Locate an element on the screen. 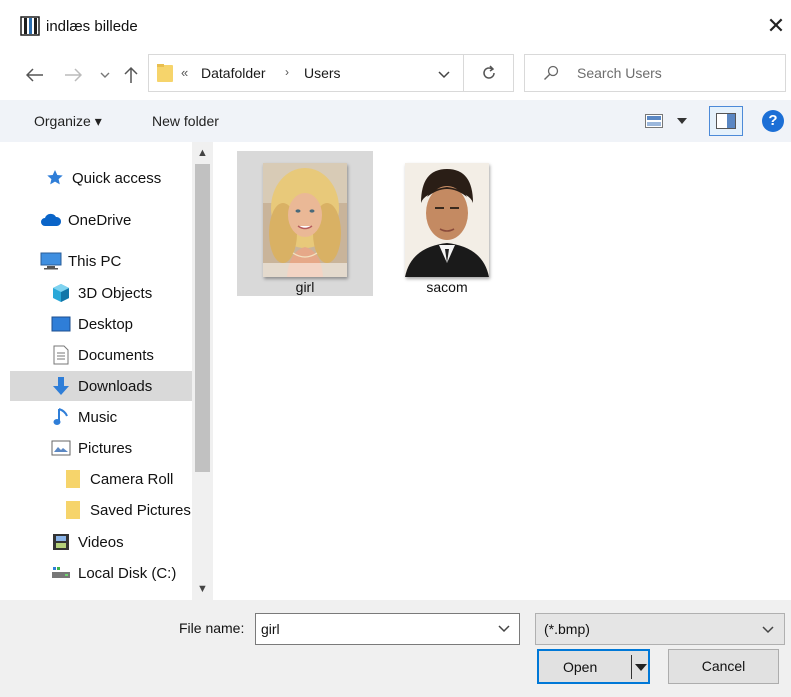 The image size is (791, 697). up-arrow-icon is located at coordinates (131, 74).